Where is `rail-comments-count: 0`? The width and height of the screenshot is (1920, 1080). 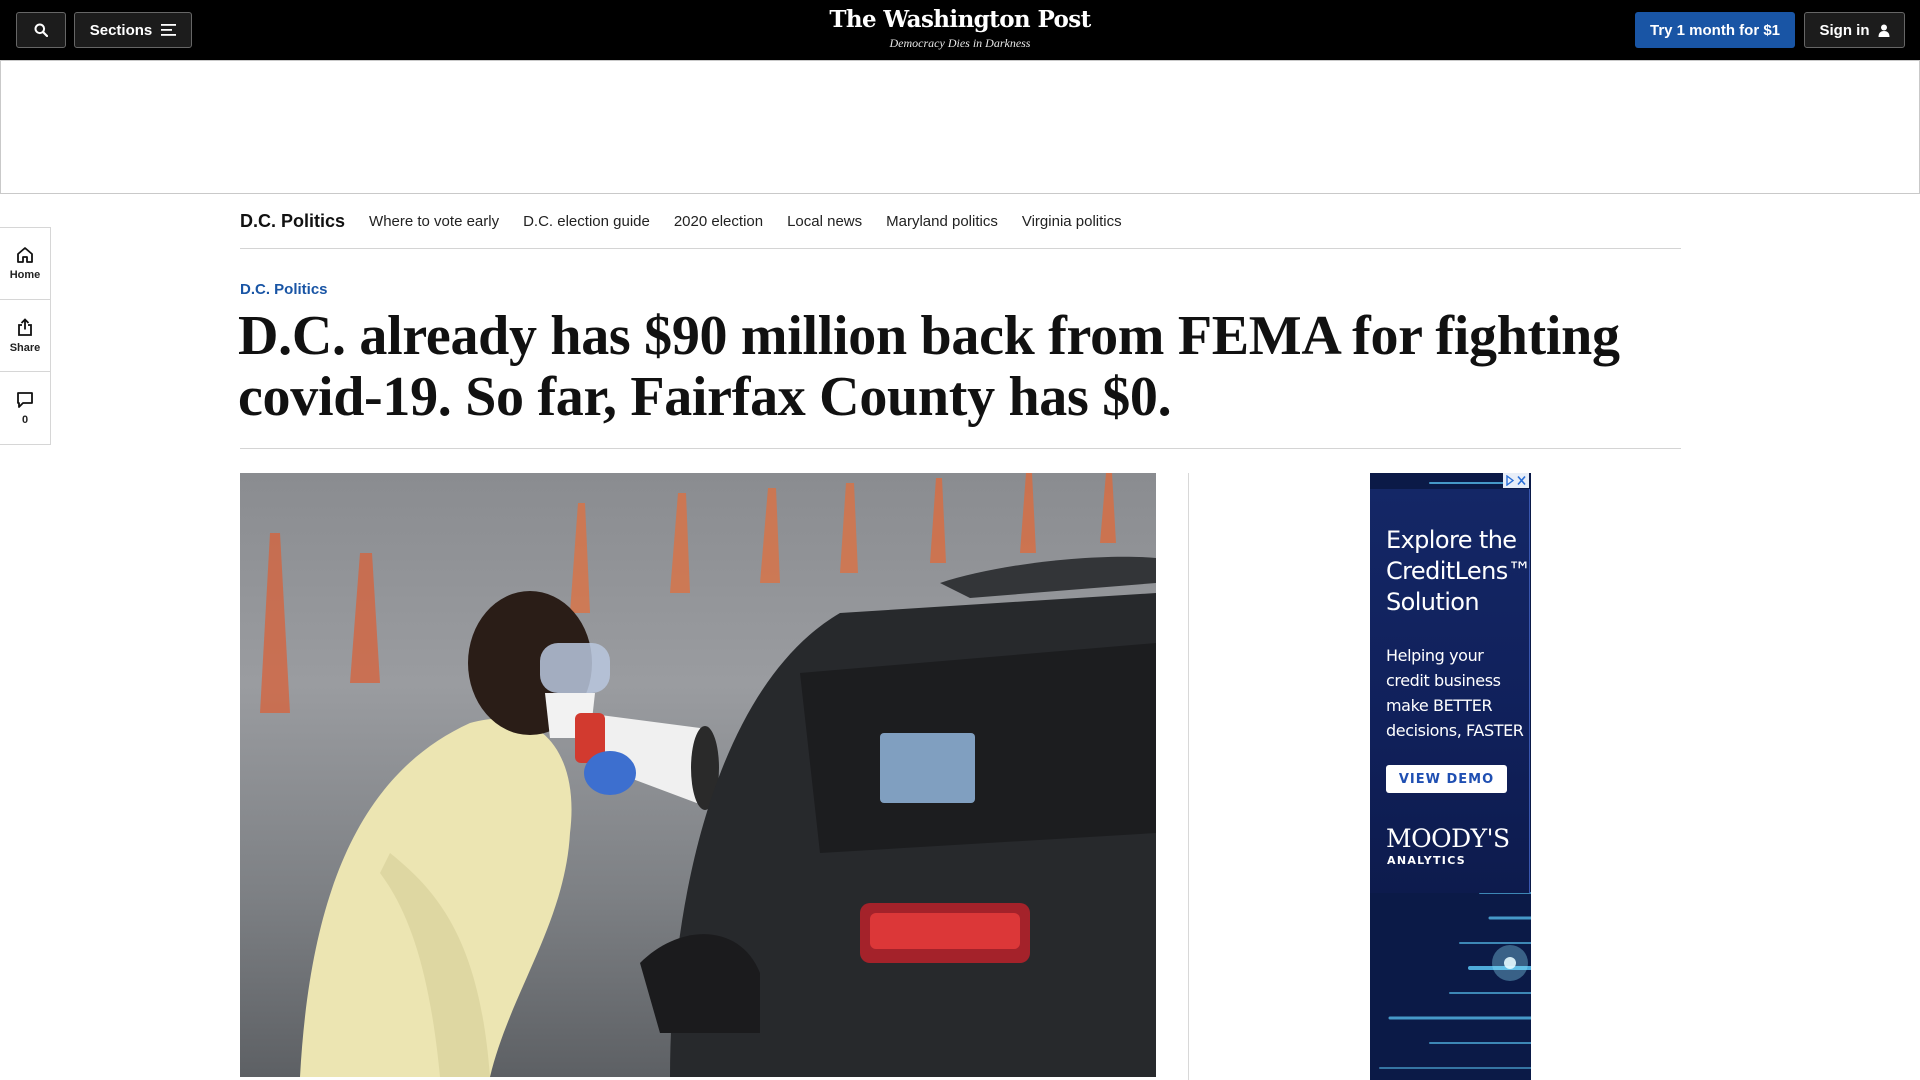 rail-comments-count: 0 is located at coordinates (25, 419).